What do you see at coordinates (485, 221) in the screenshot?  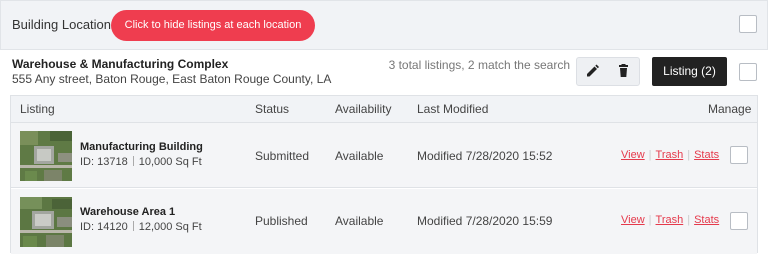 I see `listing-modified: Modified 7/28/2020 15:59` at bounding box center [485, 221].